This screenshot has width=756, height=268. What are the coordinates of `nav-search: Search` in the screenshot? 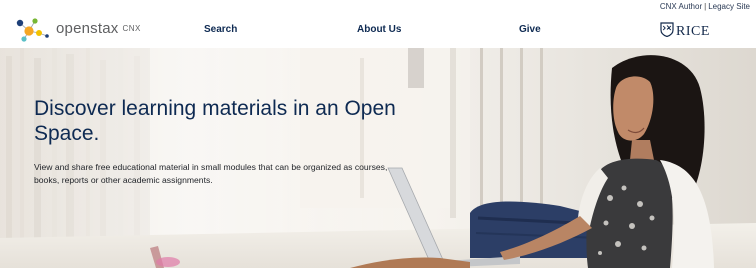 It's located at (220, 30).